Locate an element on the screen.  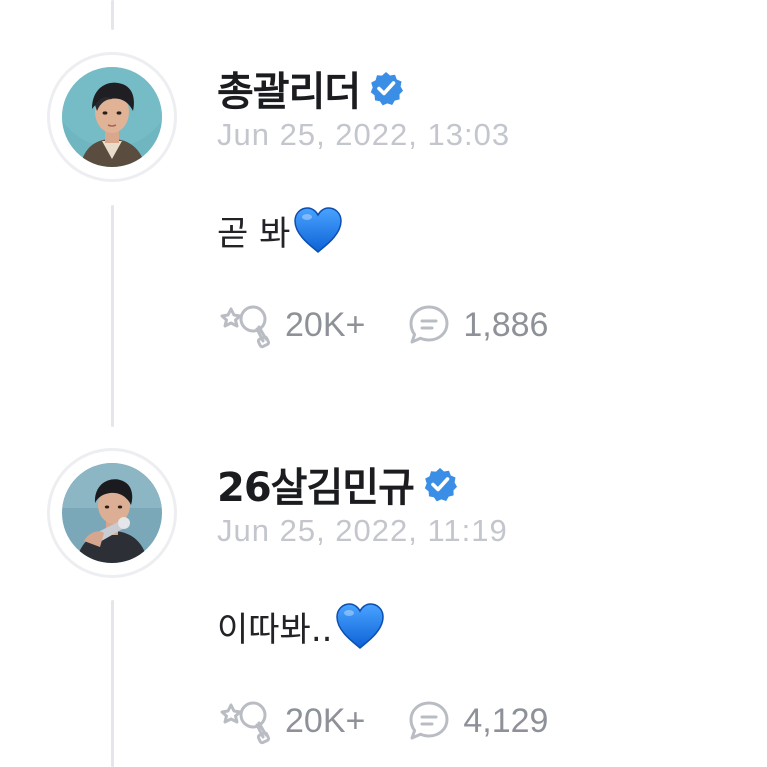
post-timestamp: Jun 25, 2022, 11:19 is located at coordinates (362, 530).